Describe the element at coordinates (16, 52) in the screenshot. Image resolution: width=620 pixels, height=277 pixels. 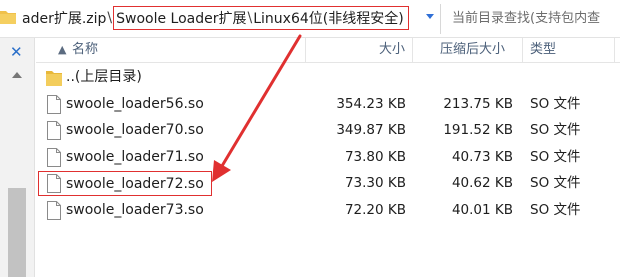
I see `close-icon: ✕` at that location.